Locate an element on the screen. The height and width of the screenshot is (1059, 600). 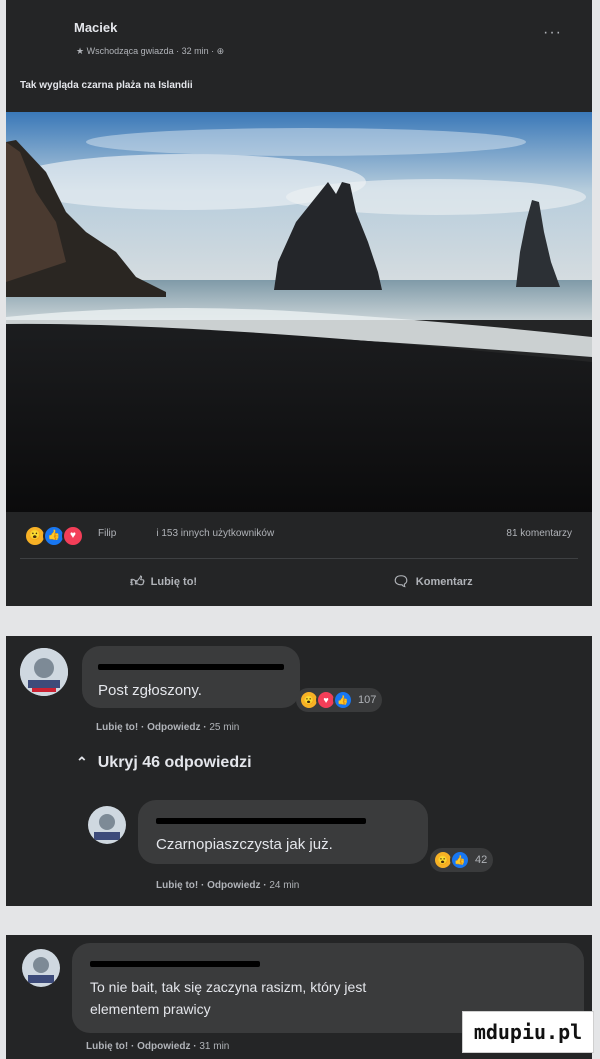
comment-label: Komentarz is located at coordinates (444, 581).